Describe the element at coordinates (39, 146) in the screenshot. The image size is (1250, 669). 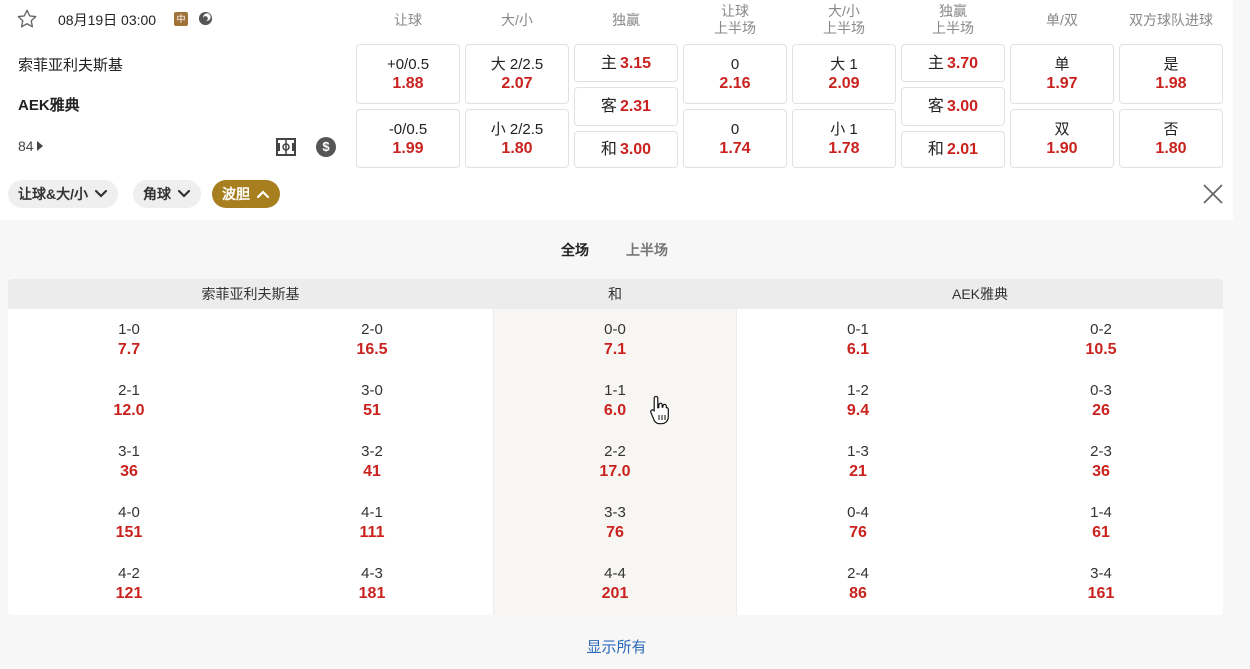
I see `triangle-right-icon` at that location.